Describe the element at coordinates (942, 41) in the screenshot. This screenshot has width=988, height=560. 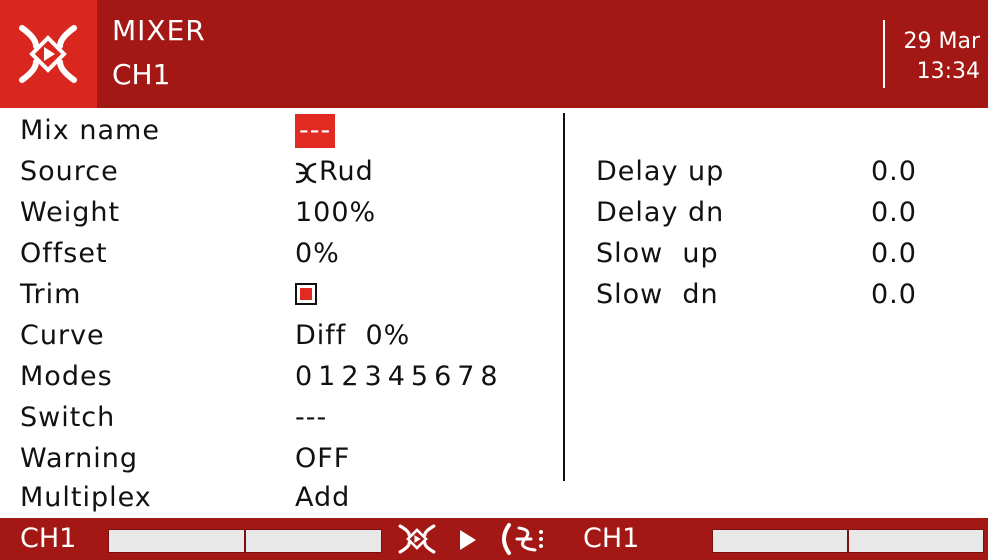
I see `date-display: 29 Mar` at that location.